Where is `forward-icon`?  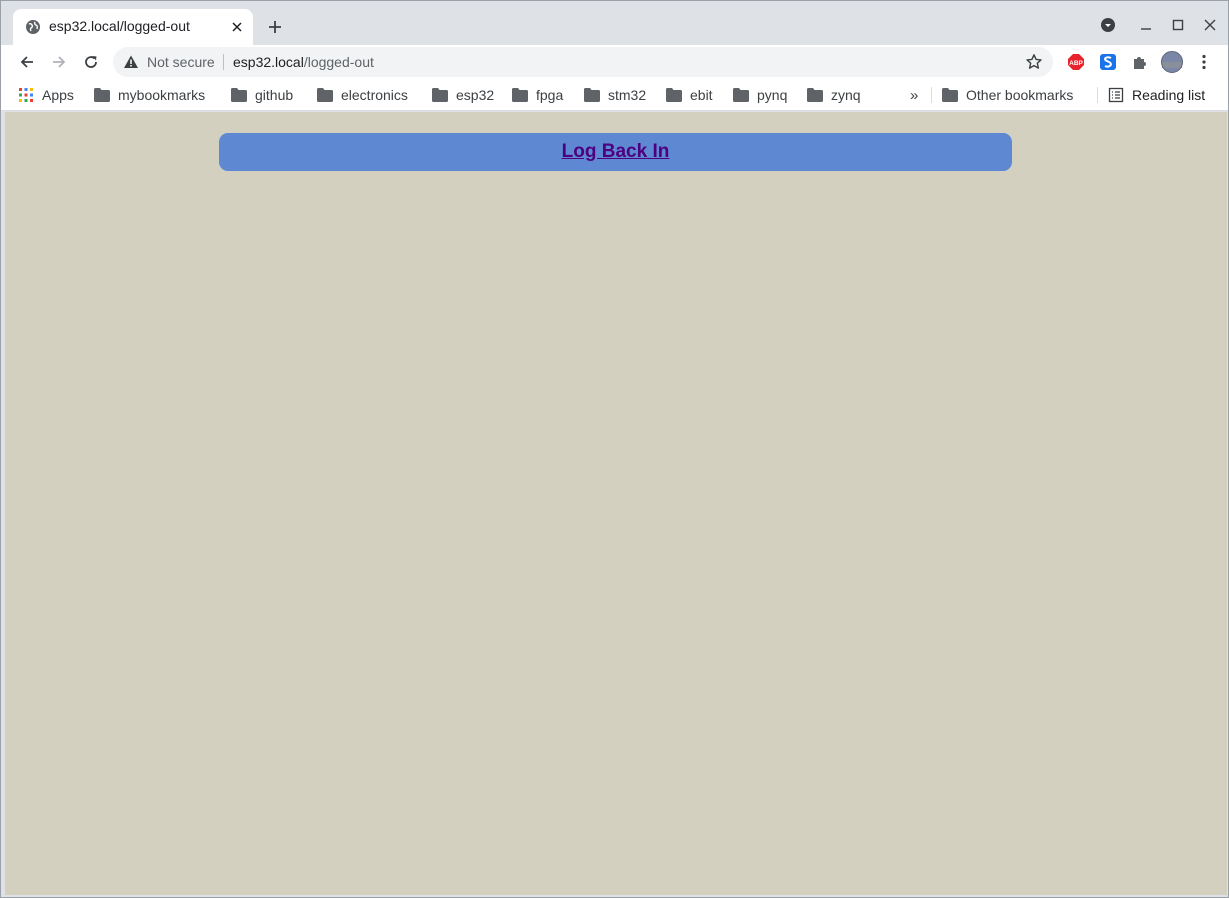
forward-icon is located at coordinates (59, 62).